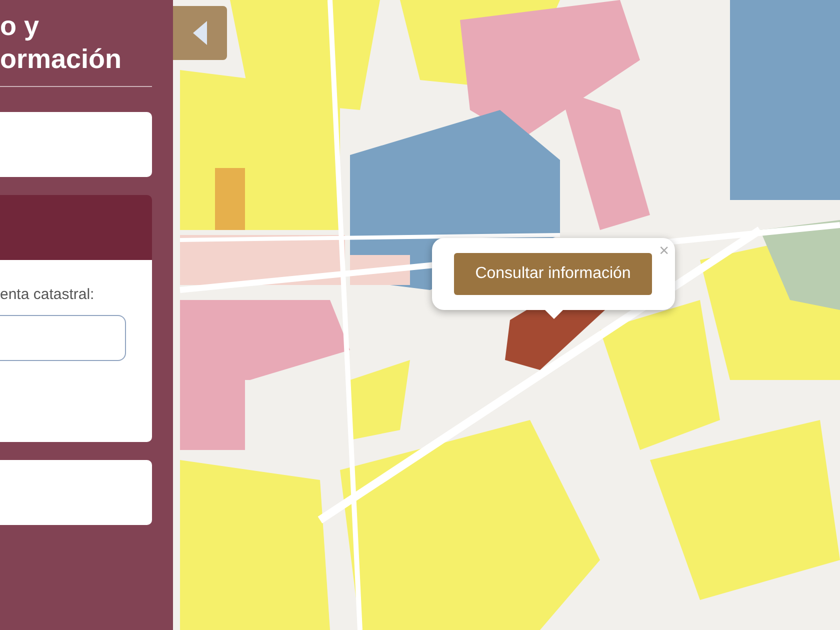 This screenshot has width=840, height=630. What do you see at coordinates (61, 43) in the screenshot?
I see `panel-title: o y ormación` at bounding box center [61, 43].